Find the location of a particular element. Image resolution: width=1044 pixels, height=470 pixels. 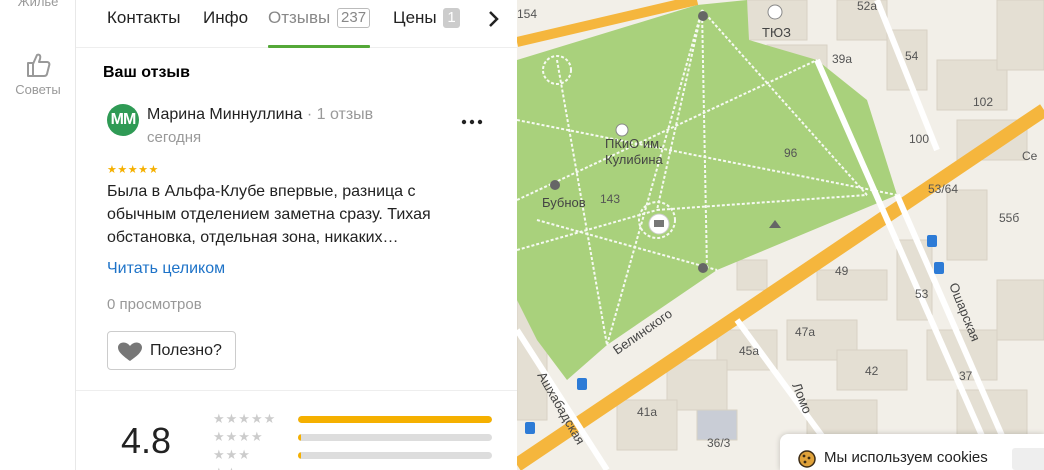

your-review-title: Ваш отзыв is located at coordinates (146, 72).